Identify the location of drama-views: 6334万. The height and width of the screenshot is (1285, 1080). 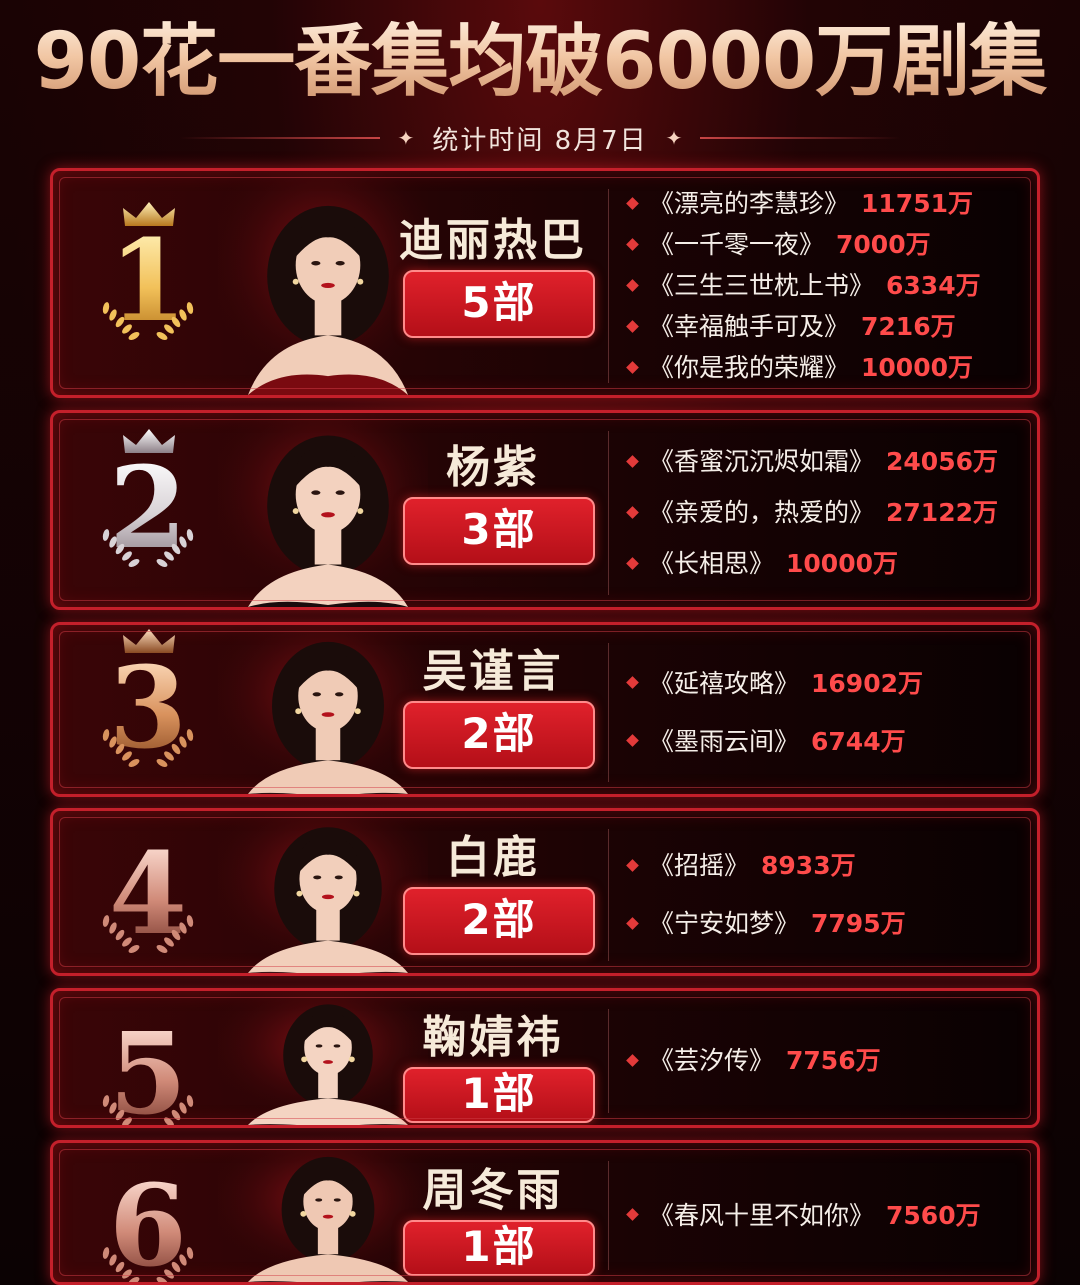
(933, 285).